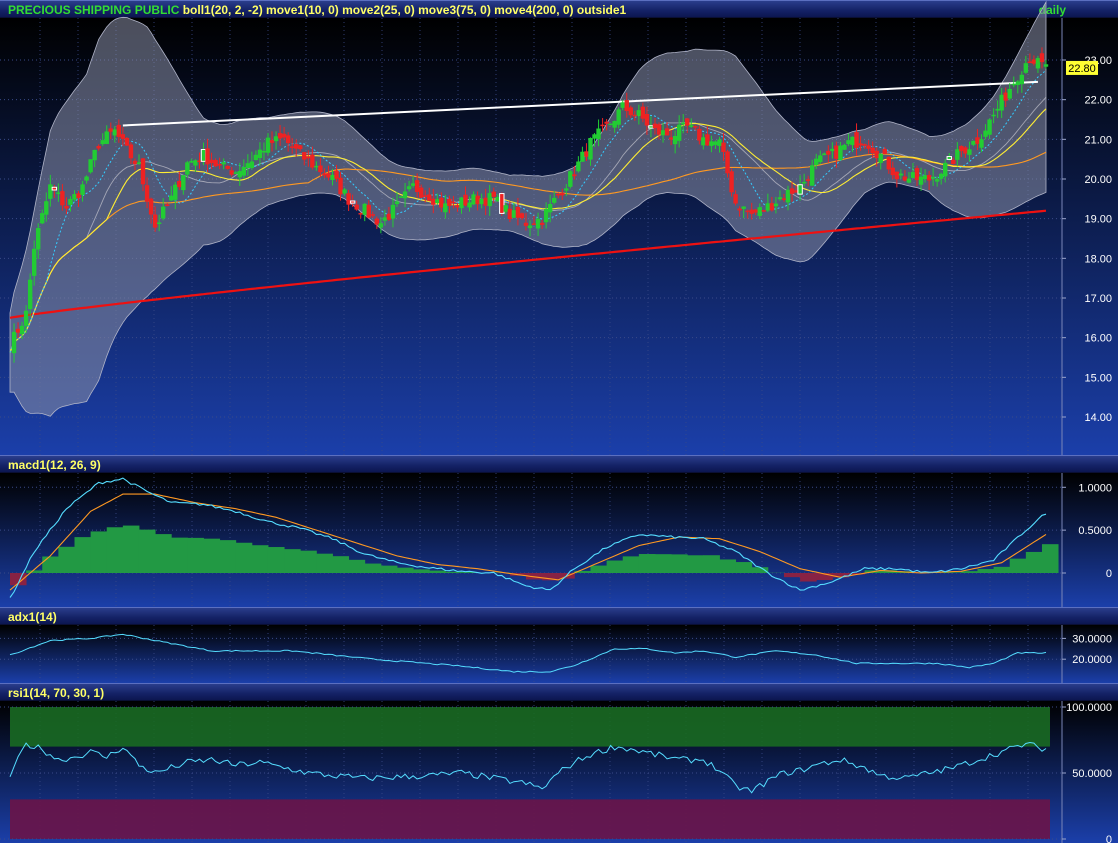 The width and height of the screenshot is (1118, 843). I want to click on adx-panel: 20.0000 30.0000, so click(559, 654).